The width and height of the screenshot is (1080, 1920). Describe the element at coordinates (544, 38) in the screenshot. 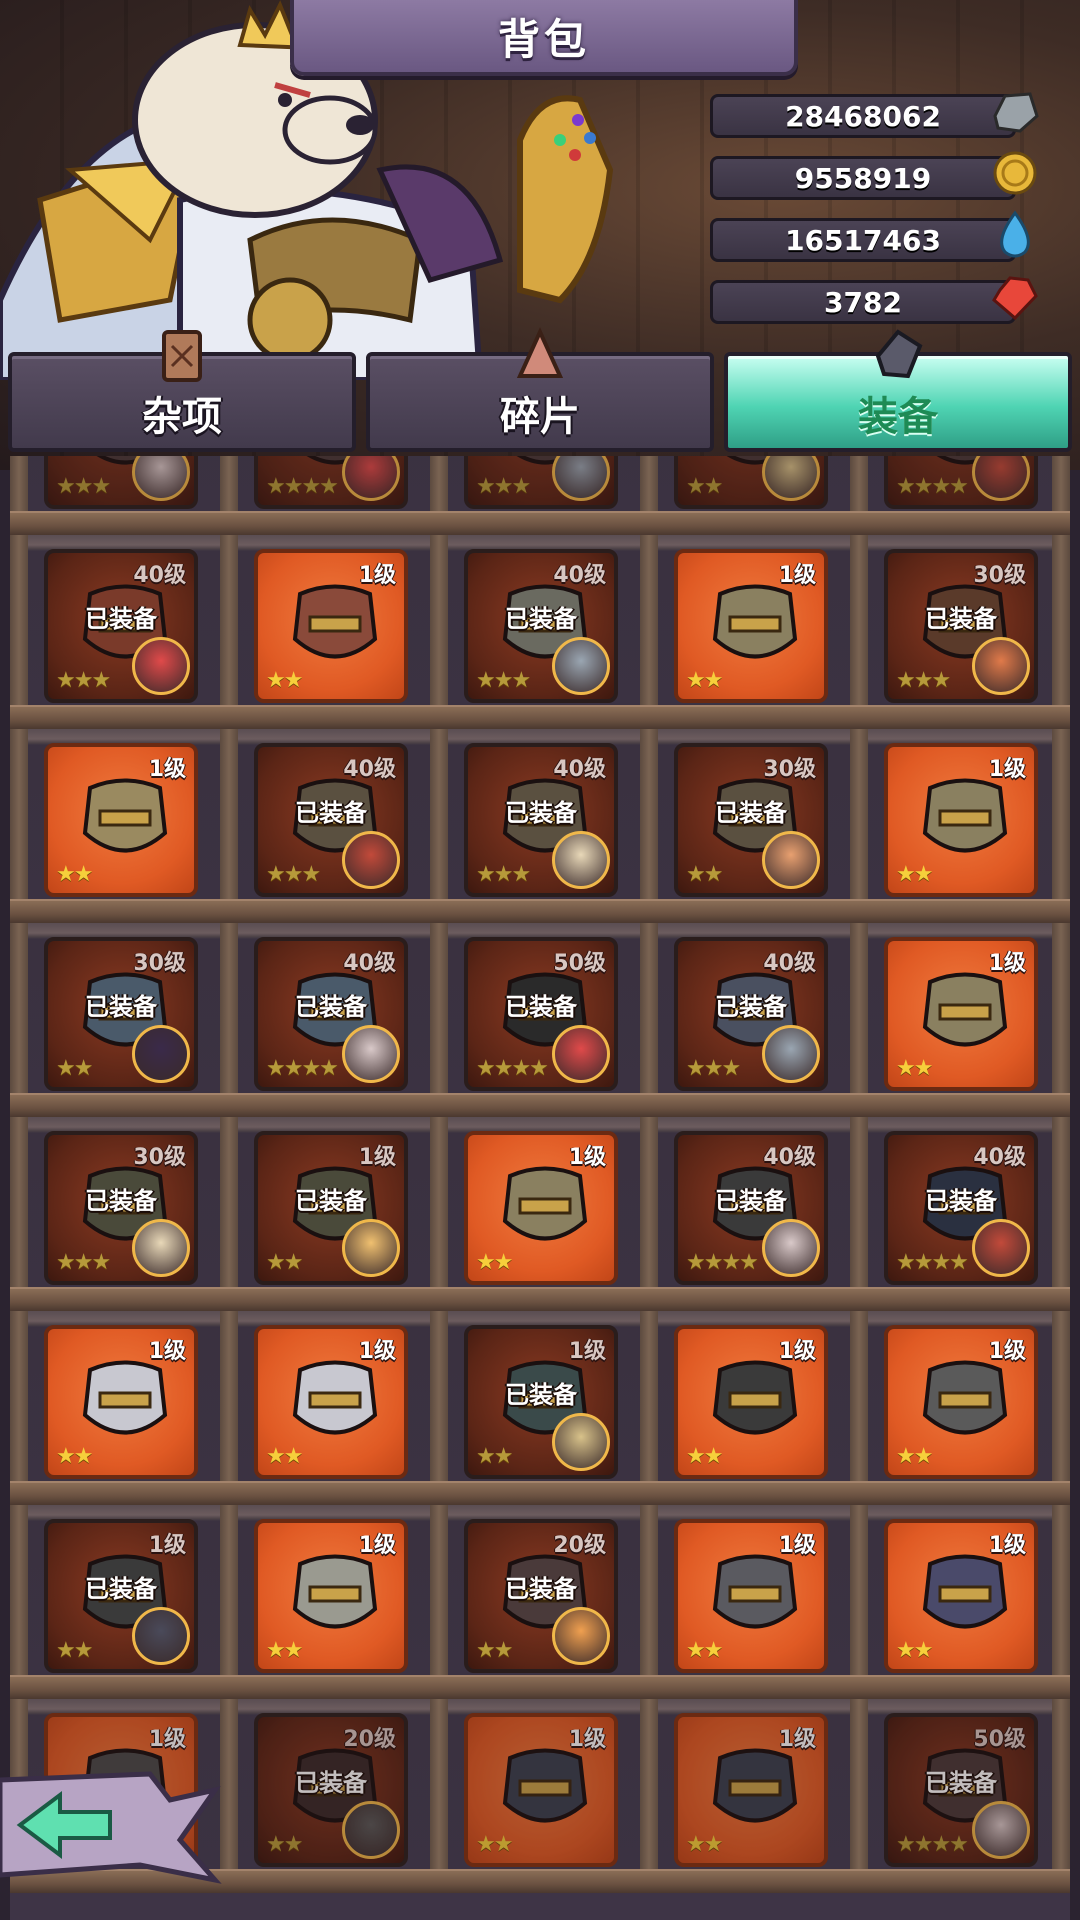

I see `page-title-plate: 背包` at that location.